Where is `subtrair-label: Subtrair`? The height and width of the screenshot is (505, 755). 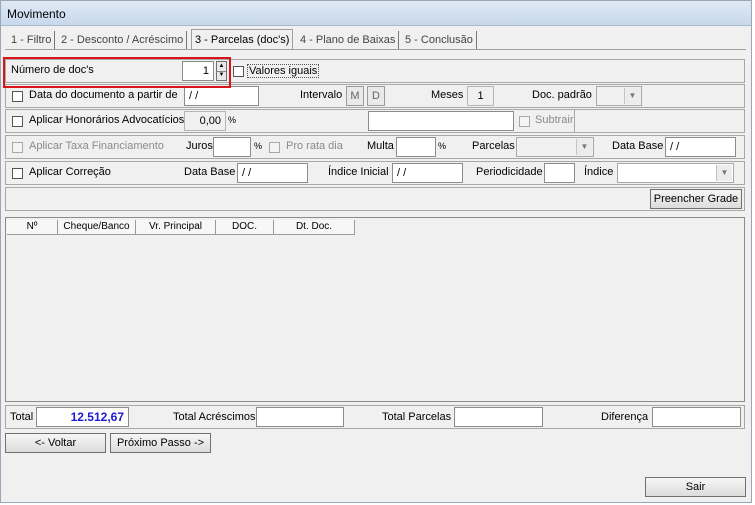 subtrair-label: Subtrair is located at coordinates (554, 120).